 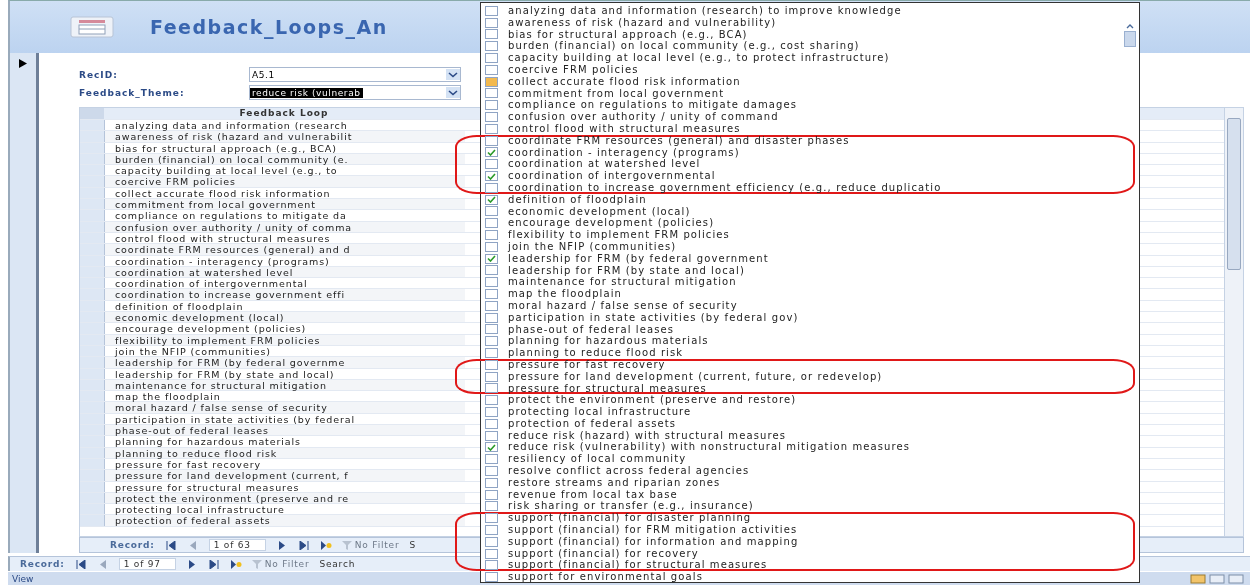 I want to click on search-field: S, so click(x=412, y=545).